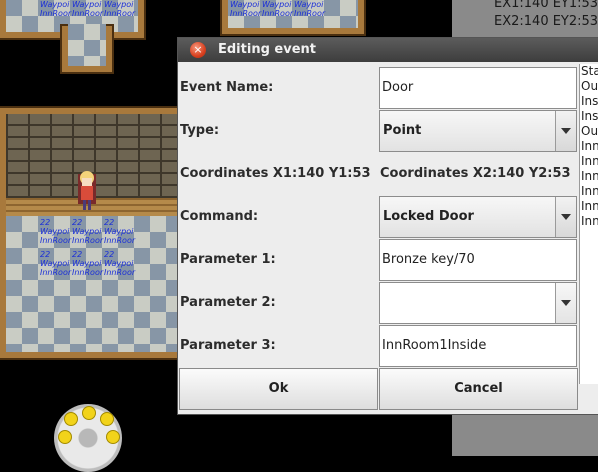  I want to click on command-select-value: Locked Door, so click(428, 216).